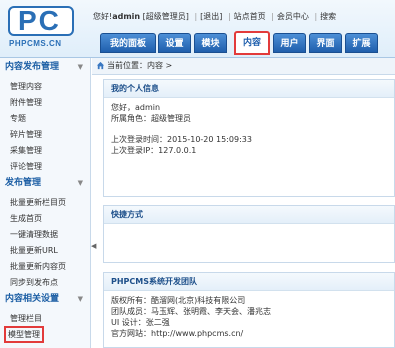  What do you see at coordinates (165, 16) in the screenshot?
I see `user-role: [超级管理员]` at bounding box center [165, 16].